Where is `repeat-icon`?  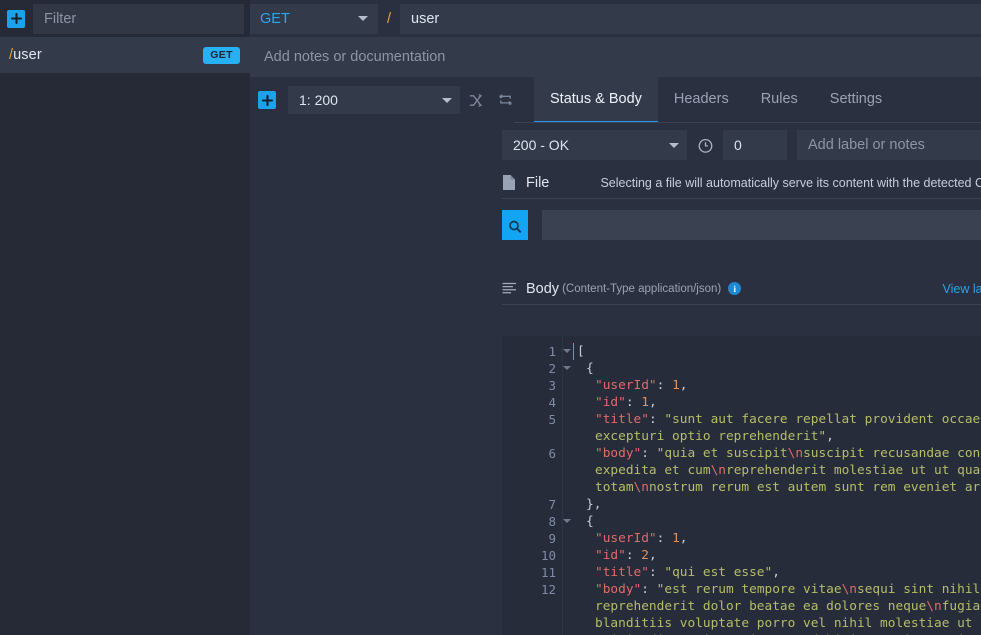 repeat-icon is located at coordinates (505, 99).